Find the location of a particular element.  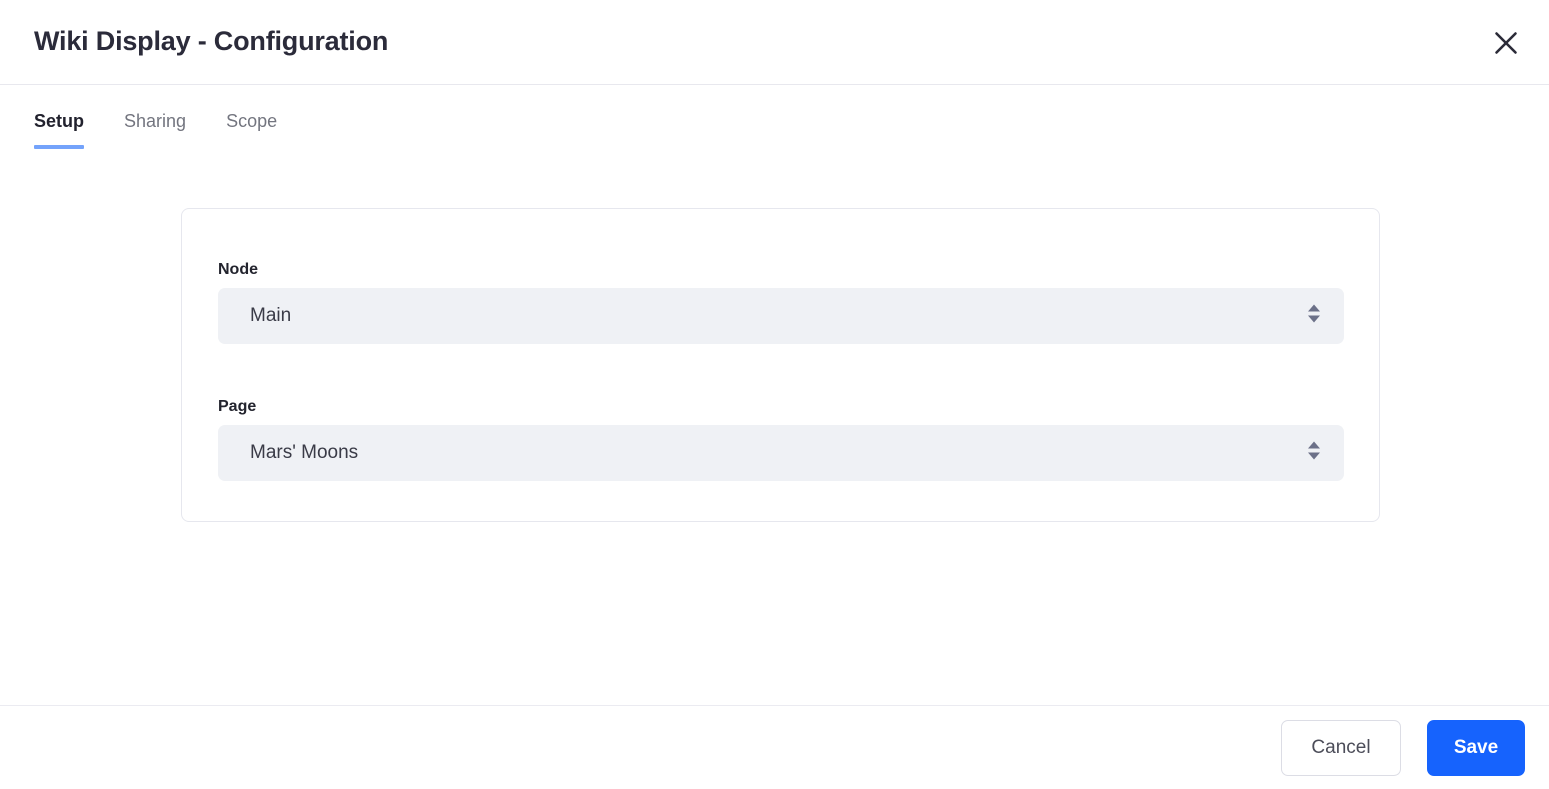

close-icon is located at coordinates (1506, 43).